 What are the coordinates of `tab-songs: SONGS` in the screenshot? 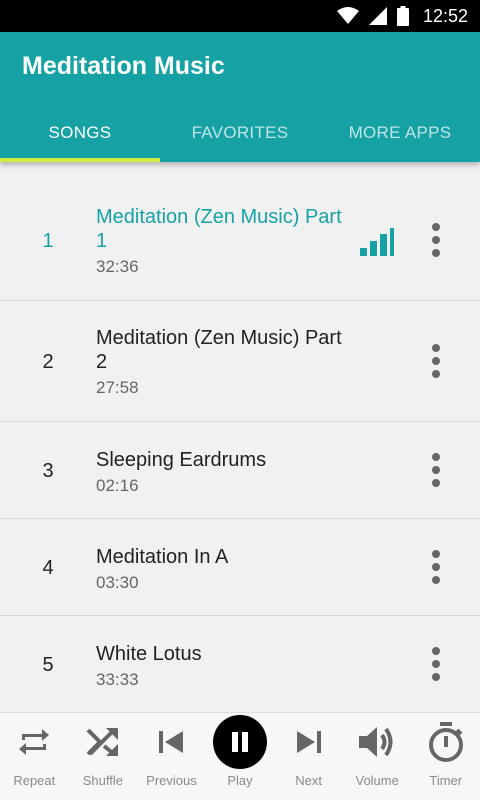 It's located at (80, 133).